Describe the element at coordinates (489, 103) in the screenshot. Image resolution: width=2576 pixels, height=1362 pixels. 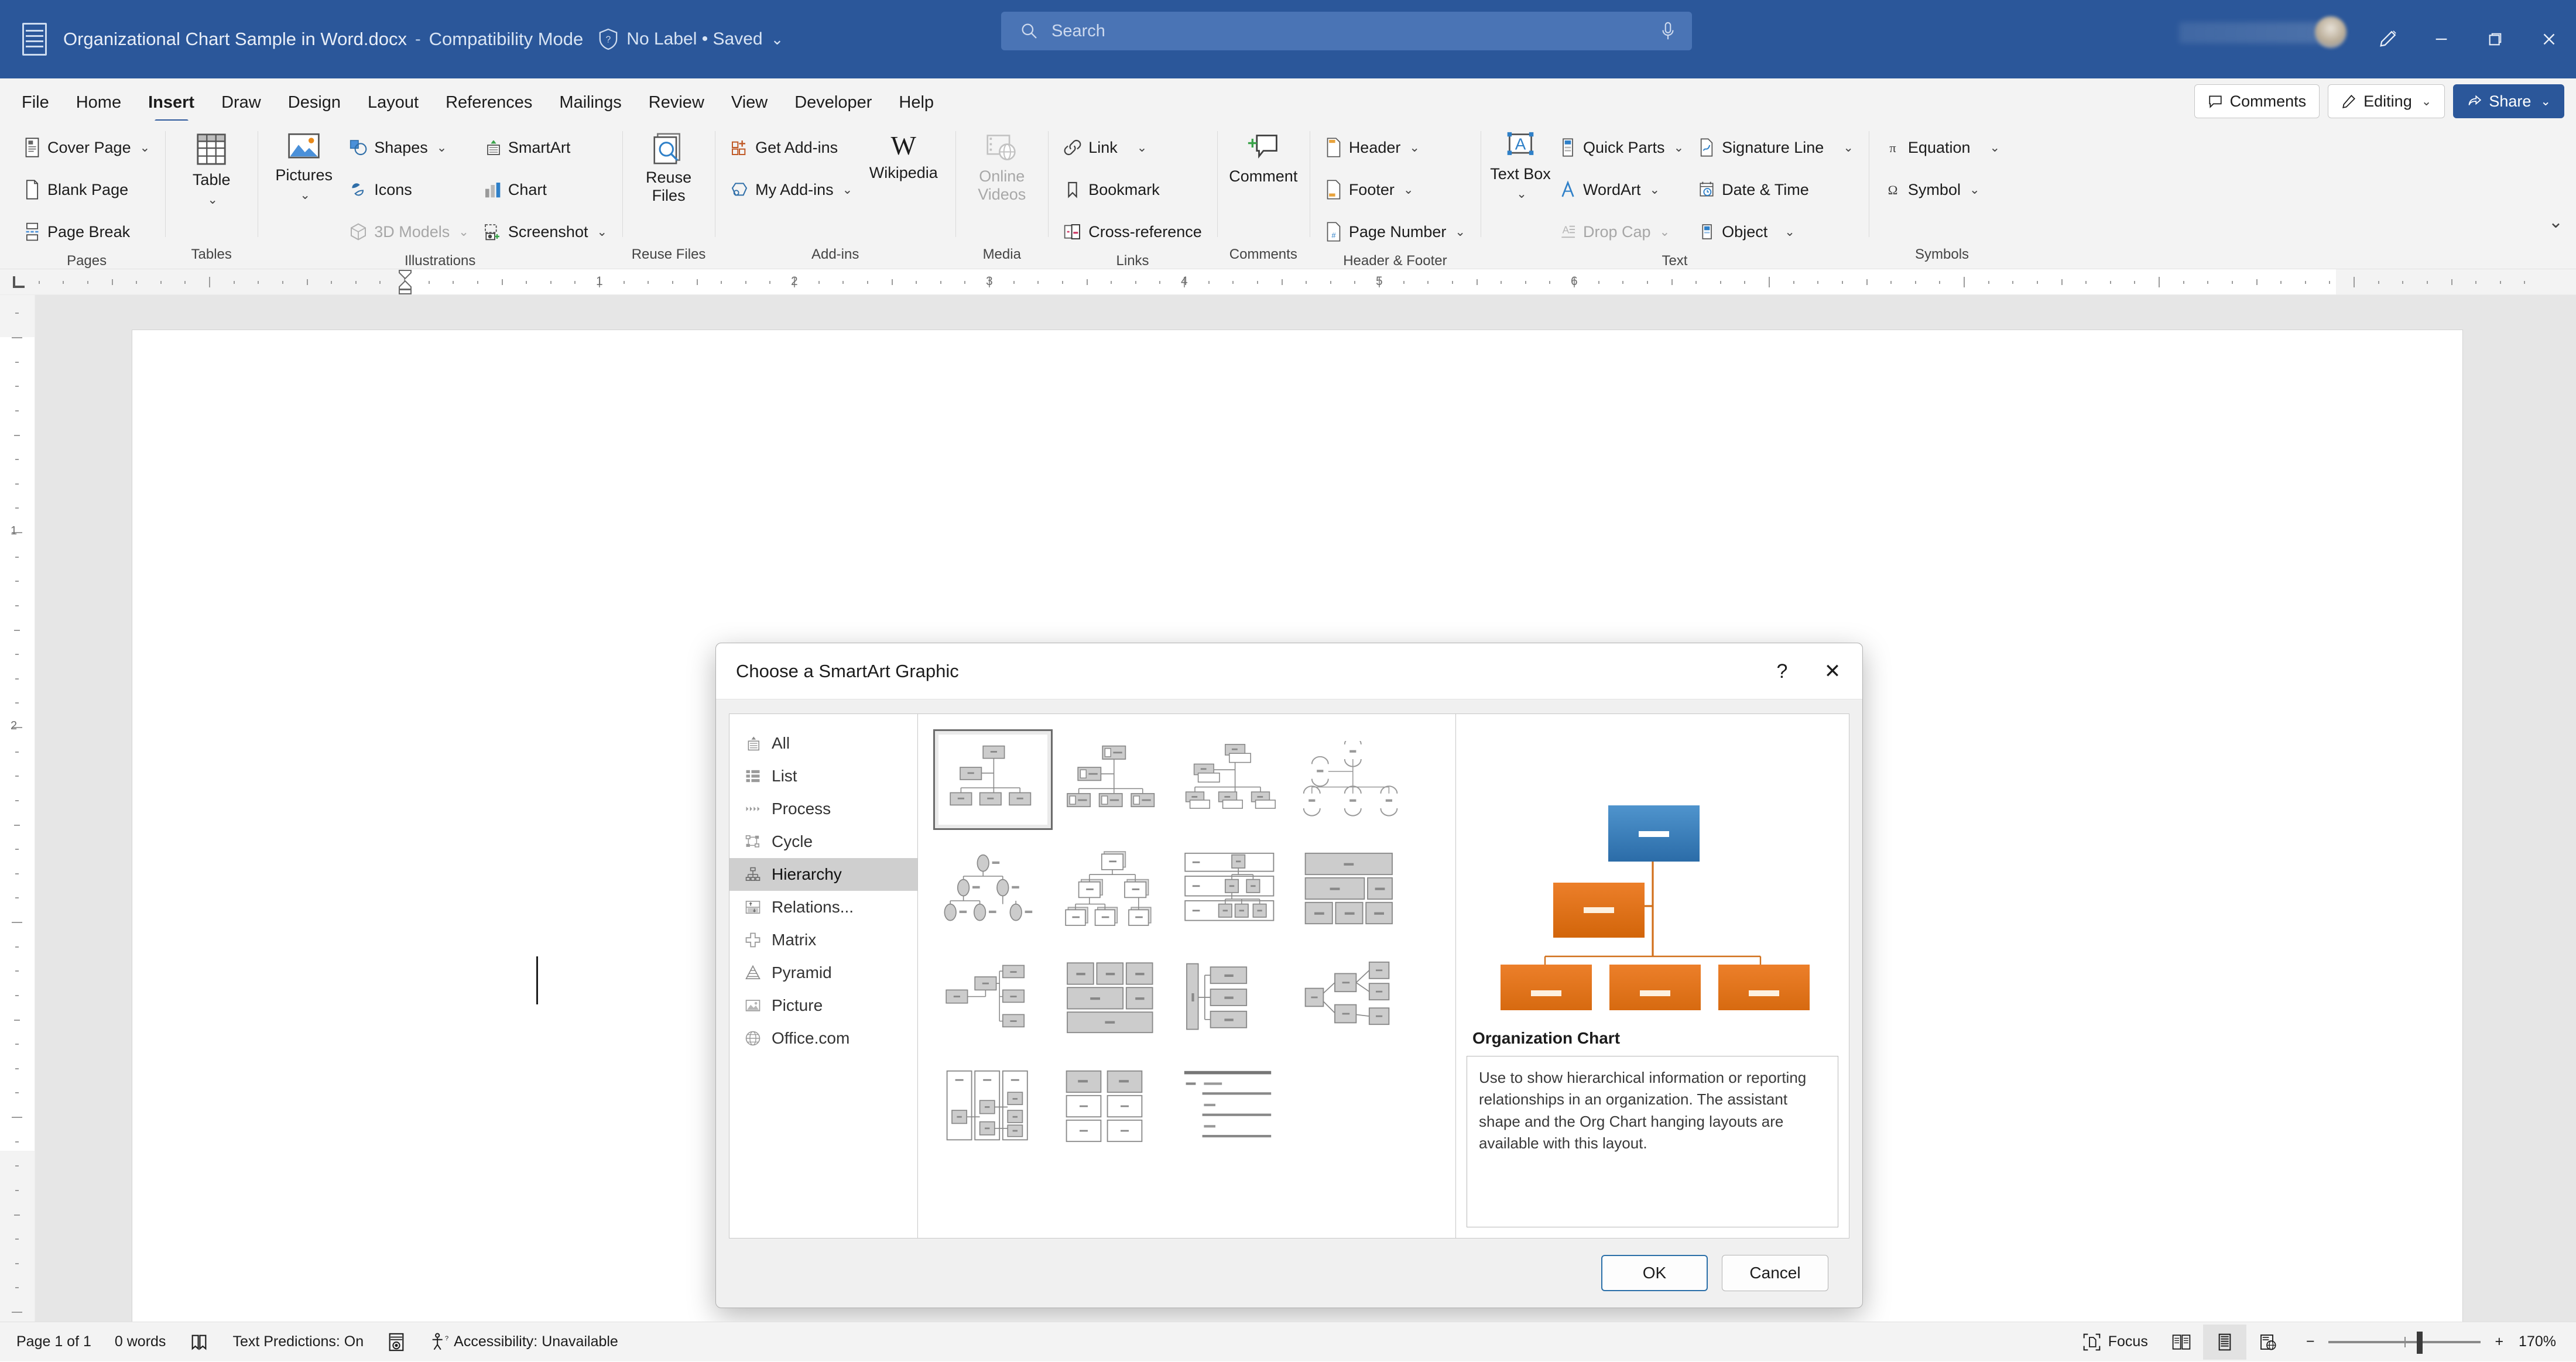
I see `tab-references: References` at that location.